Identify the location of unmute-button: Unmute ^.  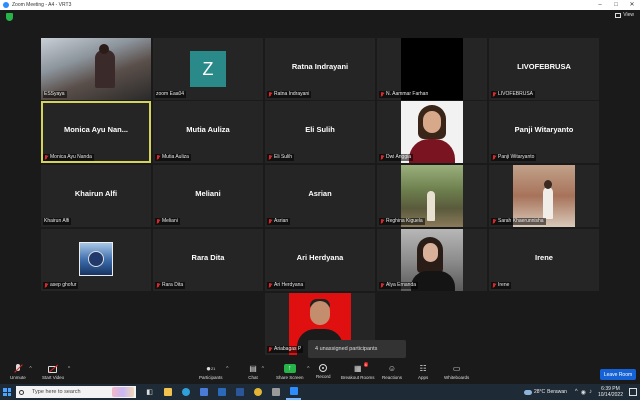
(21, 372).